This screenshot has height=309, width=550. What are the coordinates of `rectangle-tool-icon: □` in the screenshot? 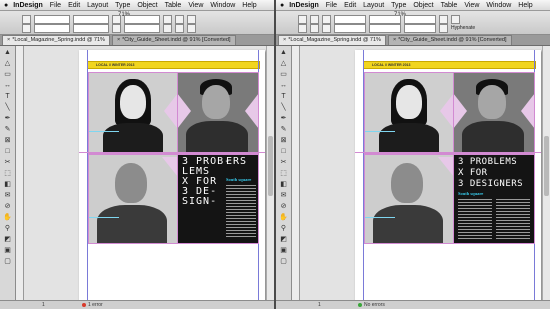 It's located at (7, 151).